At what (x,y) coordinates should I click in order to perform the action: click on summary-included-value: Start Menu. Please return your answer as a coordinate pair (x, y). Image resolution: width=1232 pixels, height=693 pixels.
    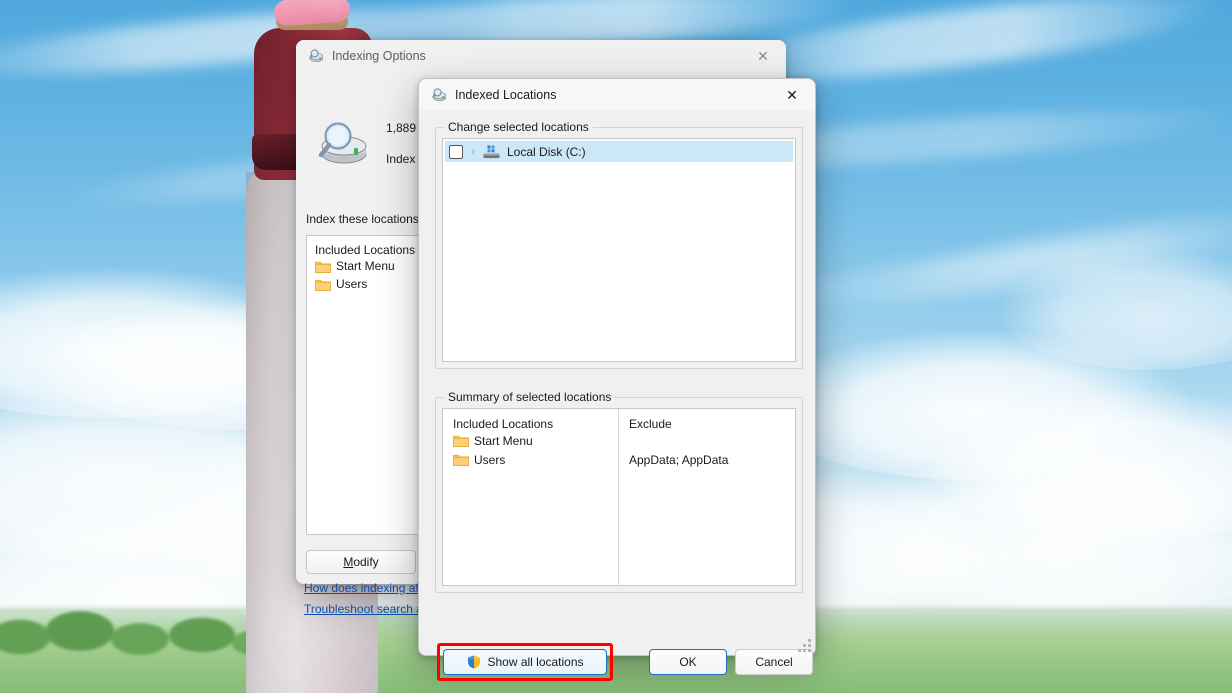
    Looking at the image, I should click on (503, 440).